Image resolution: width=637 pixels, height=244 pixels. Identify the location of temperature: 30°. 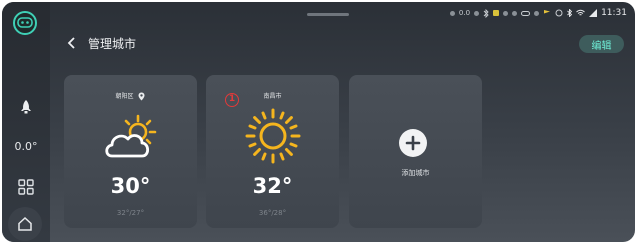
(130, 186).